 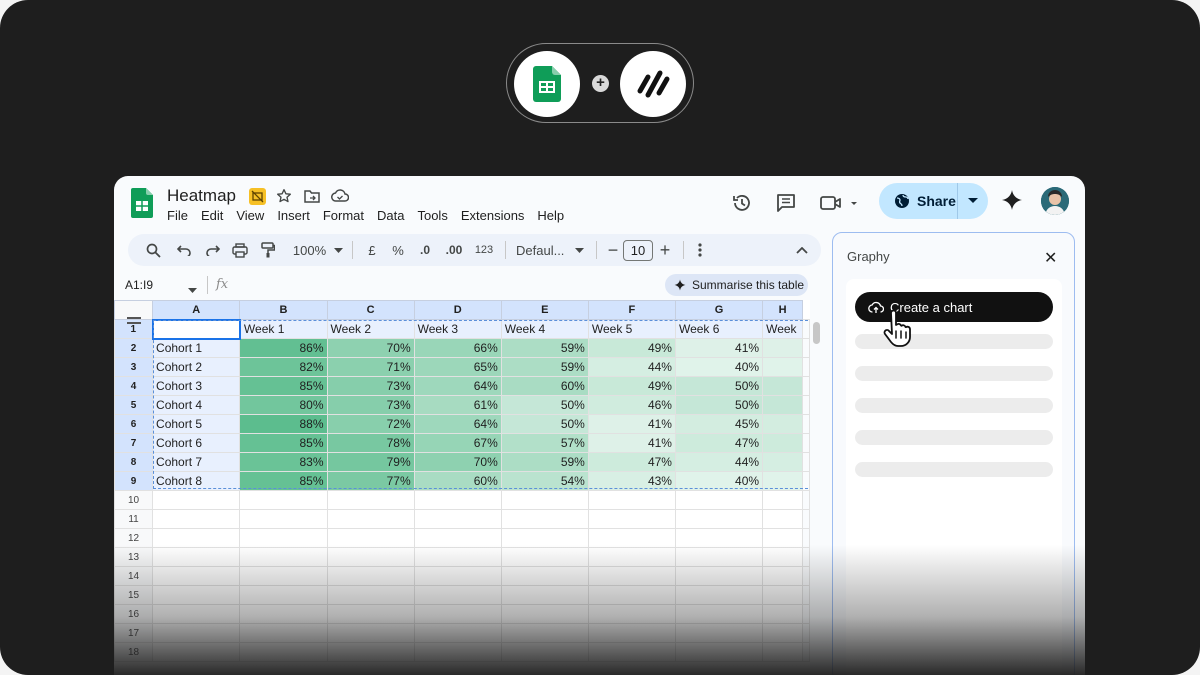 I want to click on row-header: 5, so click(x=134, y=405).